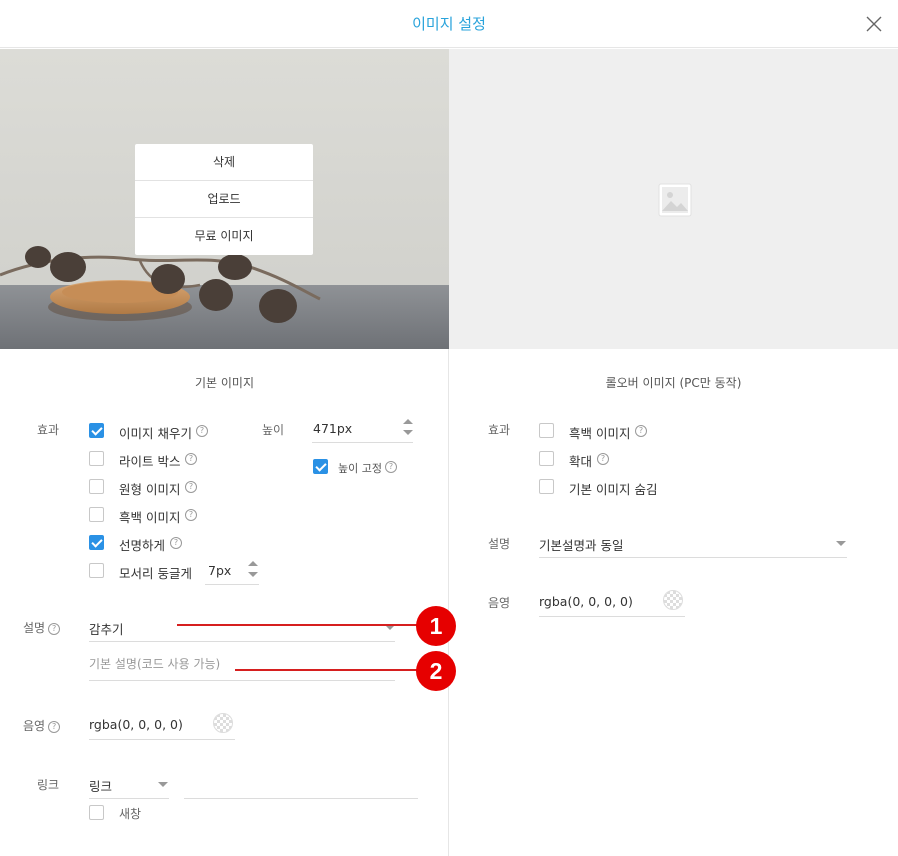  What do you see at coordinates (129, 783) in the screenshot?
I see `link-type-select: 링크` at bounding box center [129, 783].